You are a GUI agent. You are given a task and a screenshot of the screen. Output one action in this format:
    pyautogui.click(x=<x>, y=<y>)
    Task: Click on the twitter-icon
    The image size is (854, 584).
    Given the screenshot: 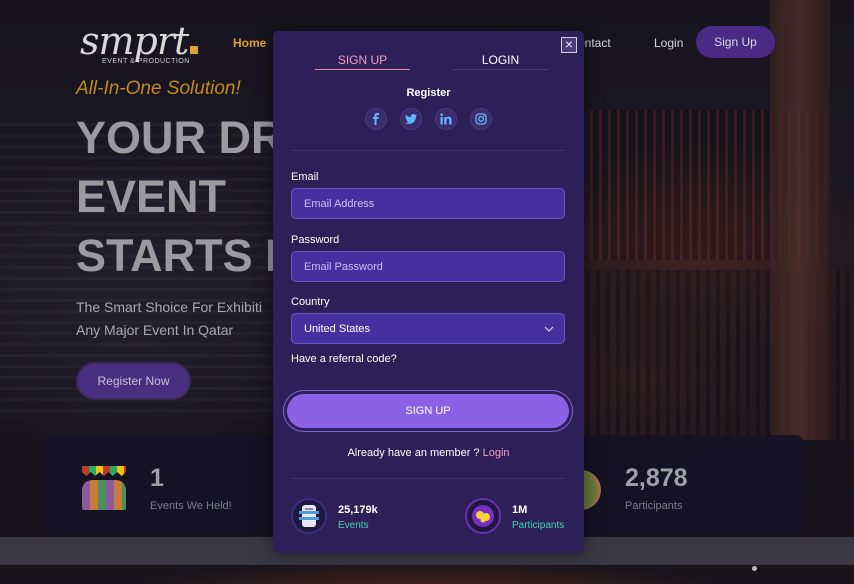 What is the action you would take?
    pyautogui.click(x=411, y=119)
    